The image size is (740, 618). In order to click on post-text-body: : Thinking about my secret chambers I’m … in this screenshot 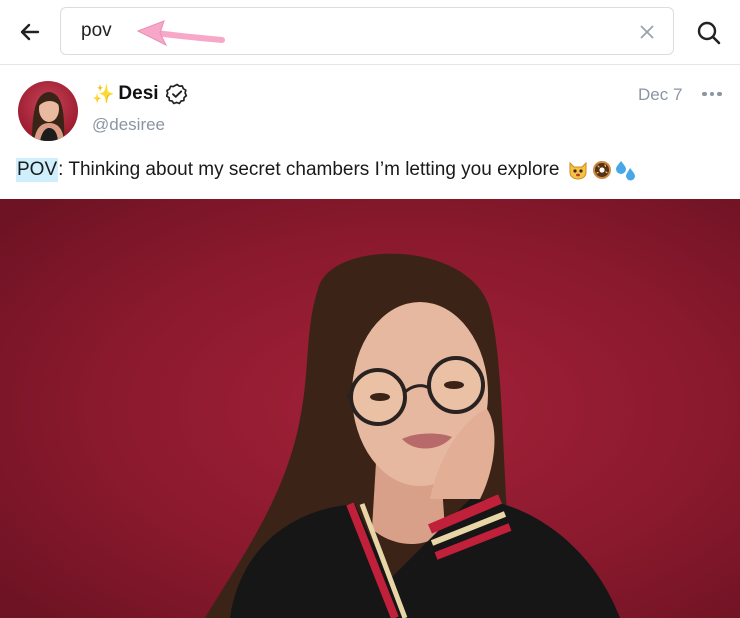, I will do `click(309, 169)`.